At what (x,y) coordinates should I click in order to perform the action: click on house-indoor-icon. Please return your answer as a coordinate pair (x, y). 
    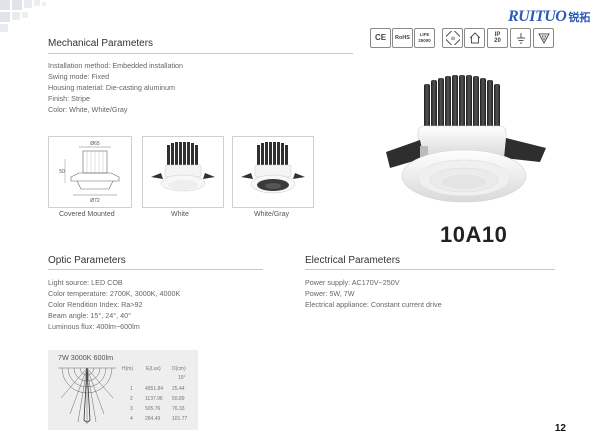
    Looking at the image, I should click on (474, 38).